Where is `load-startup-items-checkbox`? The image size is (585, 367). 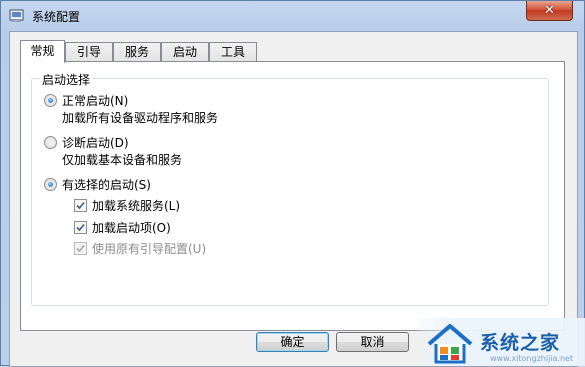
load-startup-items-checkbox is located at coordinates (80, 227).